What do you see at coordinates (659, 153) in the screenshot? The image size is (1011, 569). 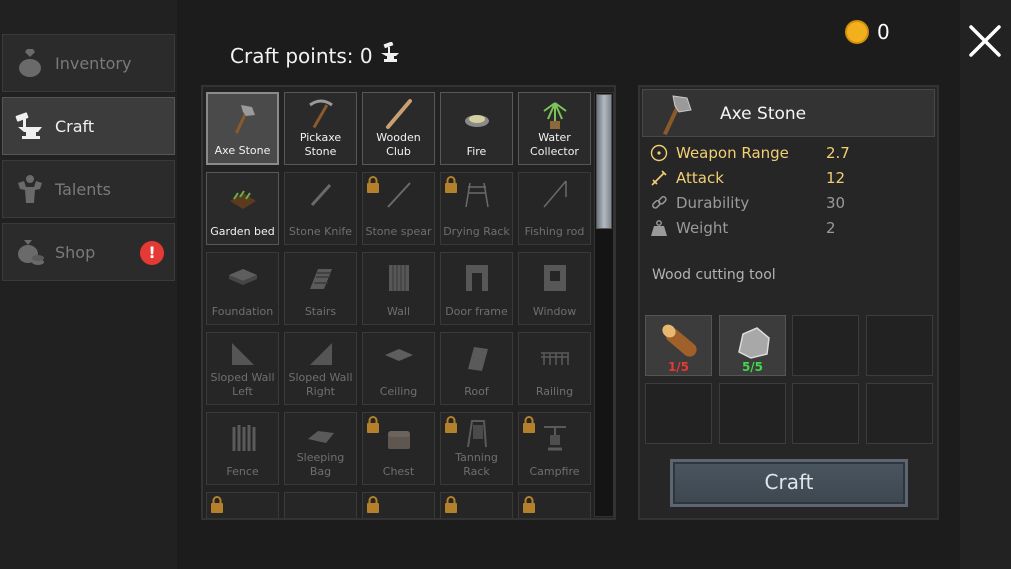 I see `range-icon` at bounding box center [659, 153].